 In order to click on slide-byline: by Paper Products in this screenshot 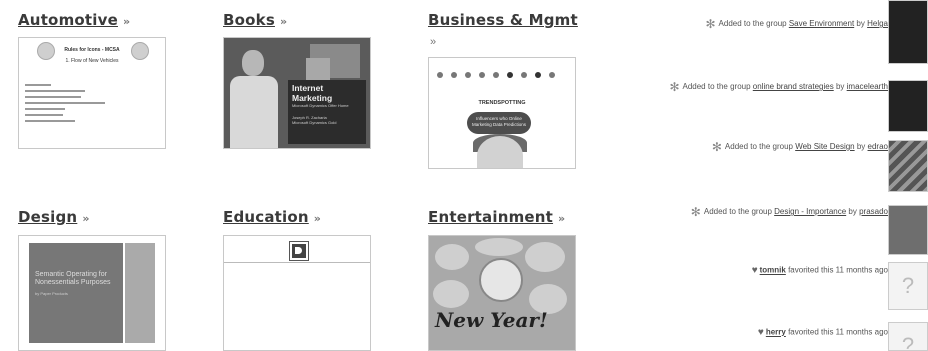, I will do `click(51, 293)`.